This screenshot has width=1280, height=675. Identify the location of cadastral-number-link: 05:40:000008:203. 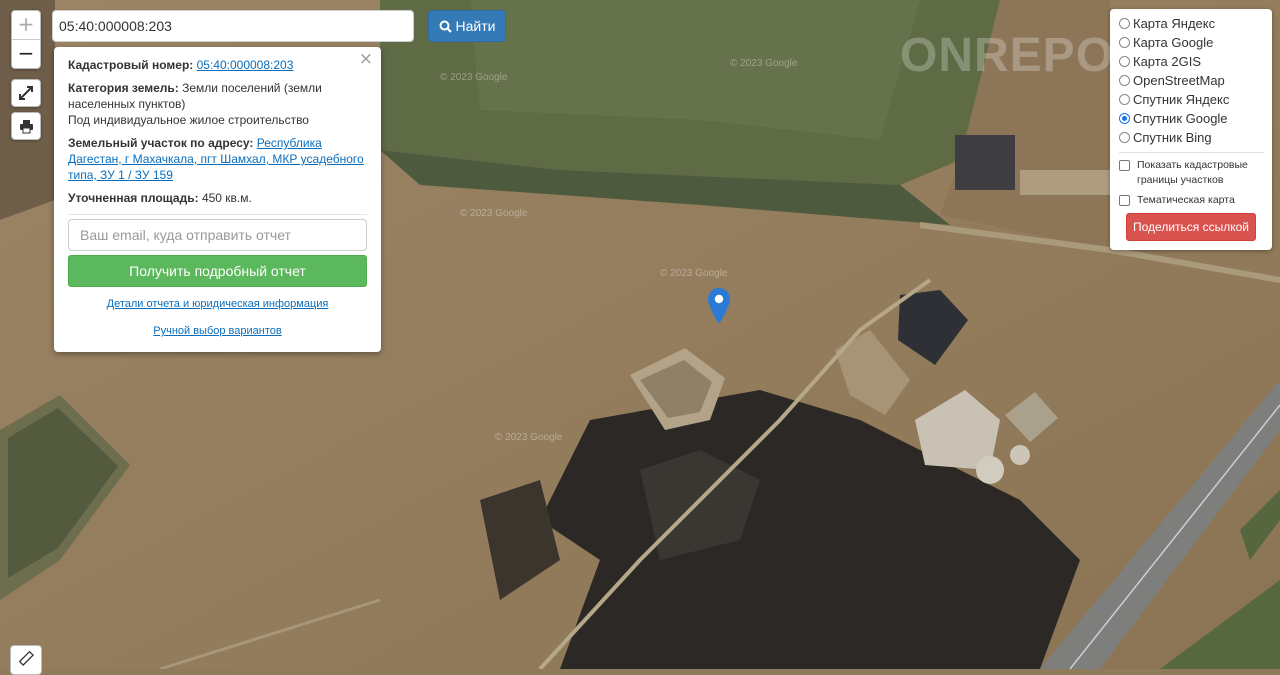
(245, 65).